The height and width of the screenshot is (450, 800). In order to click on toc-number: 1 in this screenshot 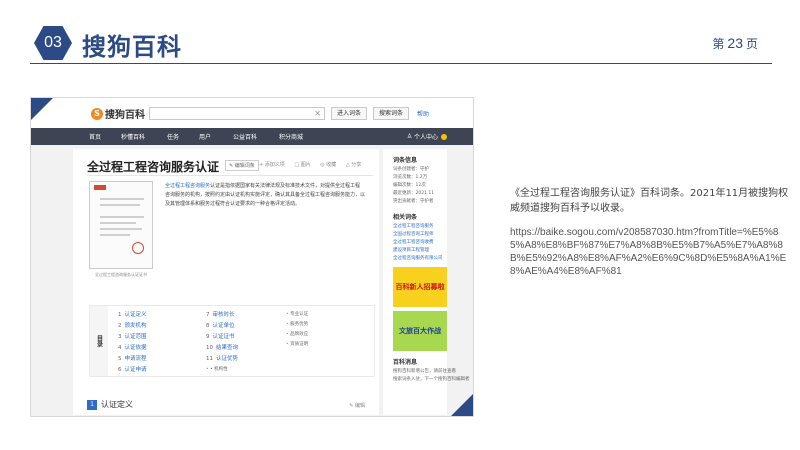, I will do `click(120, 315)`.